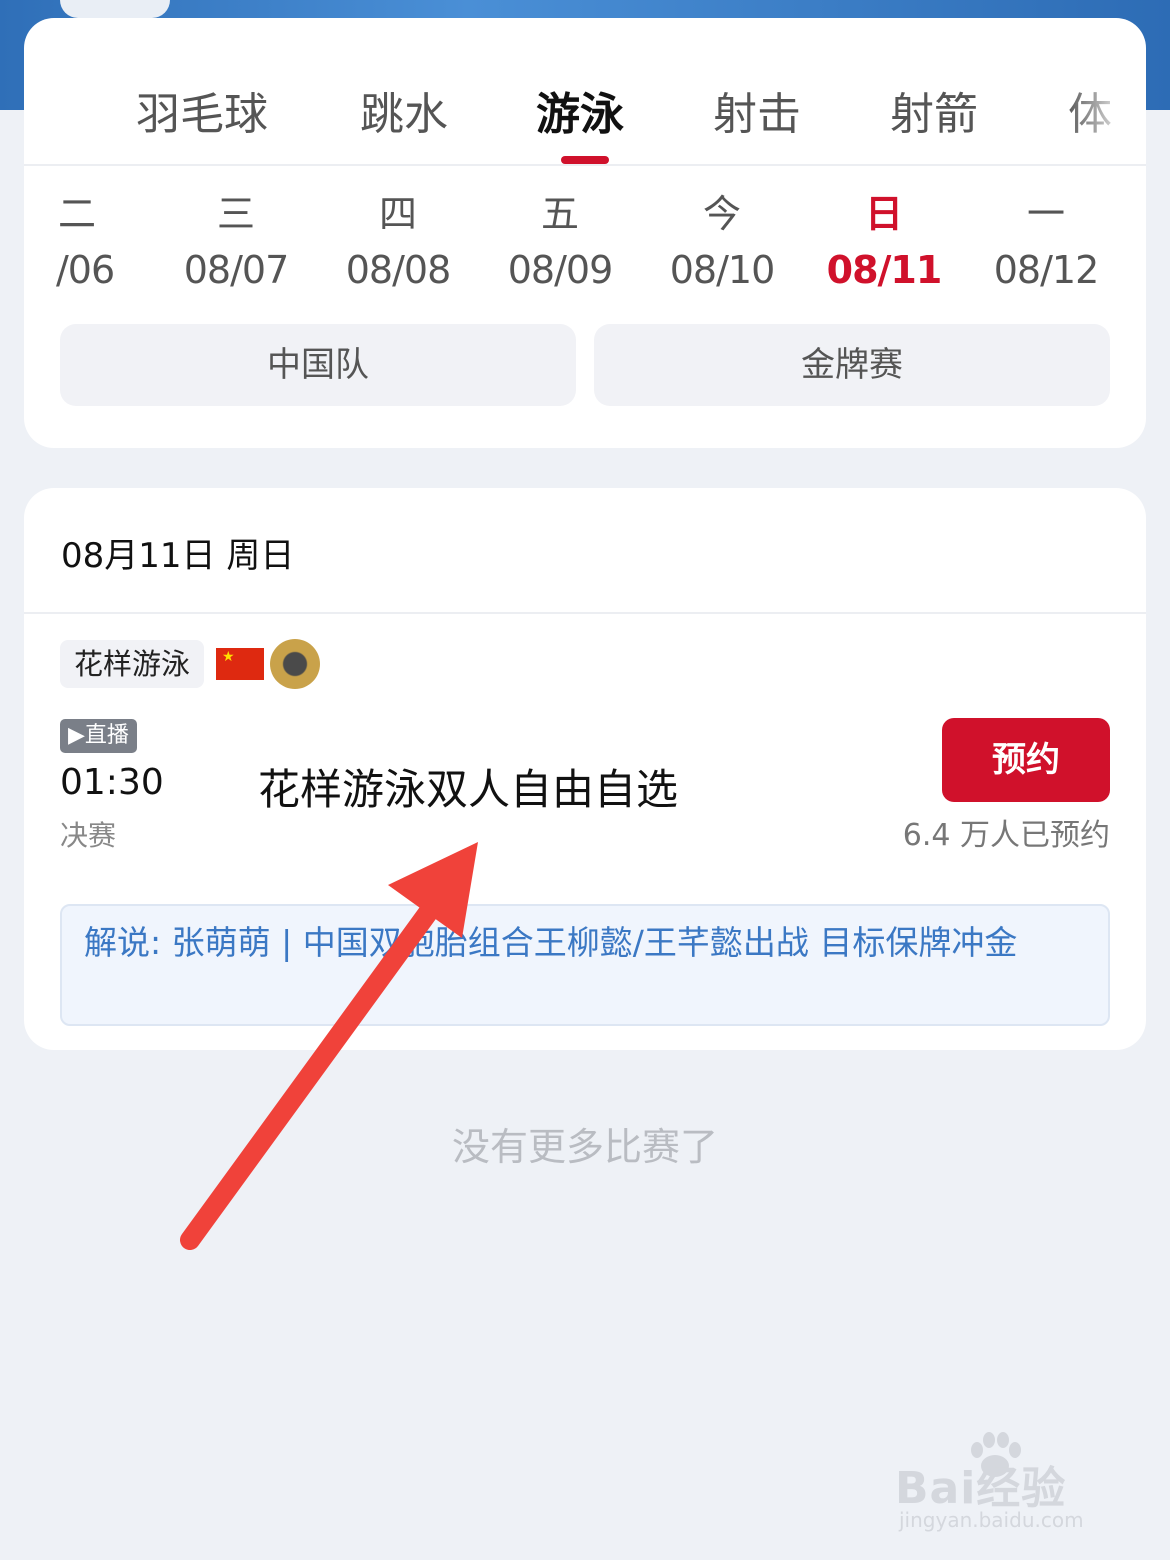 The width and height of the screenshot is (1170, 1560). What do you see at coordinates (883, 214) in the screenshot?
I see `date-weekday: 日` at bounding box center [883, 214].